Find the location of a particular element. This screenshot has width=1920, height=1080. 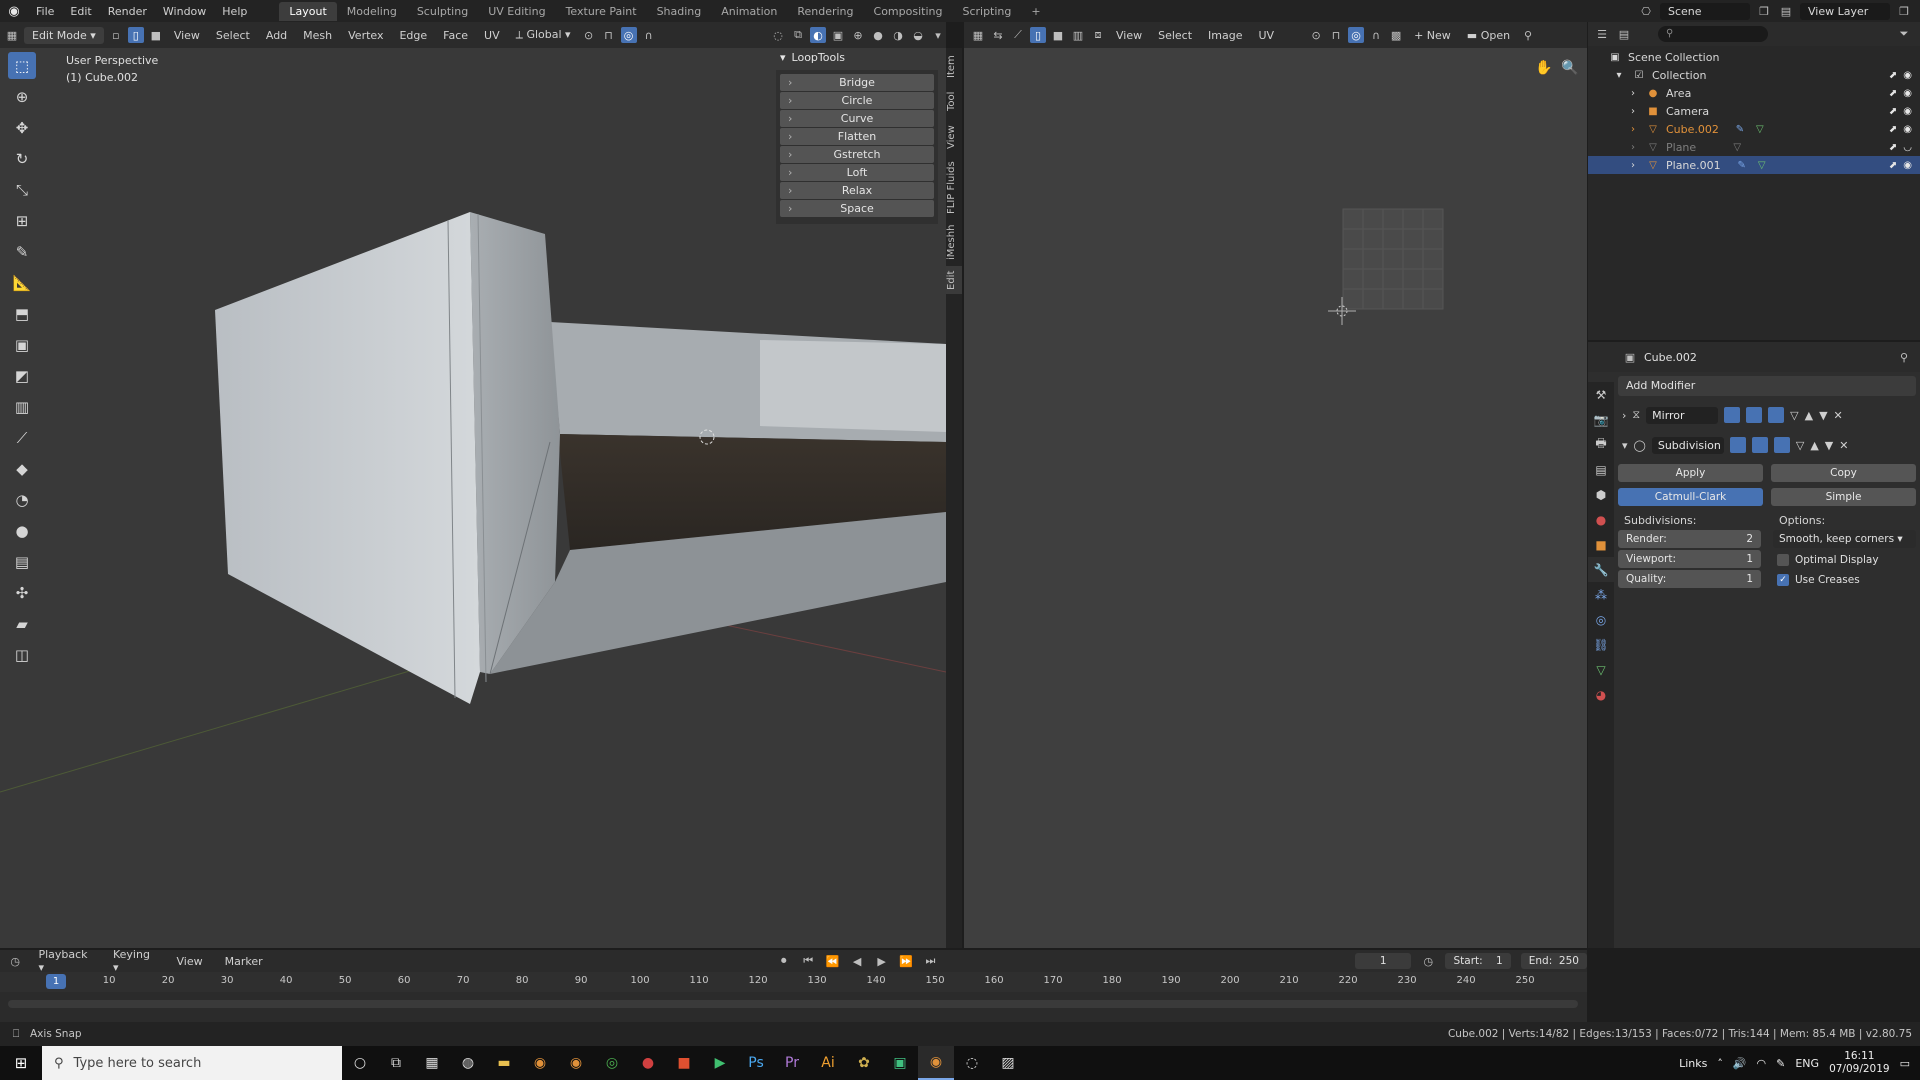

rotate-icon: ↻ is located at coordinates (22, 158).